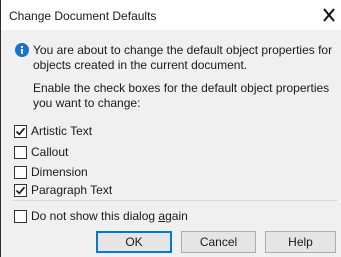 The image size is (341, 257). Describe the element at coordinates (171, 15) in the screenshot. I see `title-bar: Change Document Defaults` at that location.